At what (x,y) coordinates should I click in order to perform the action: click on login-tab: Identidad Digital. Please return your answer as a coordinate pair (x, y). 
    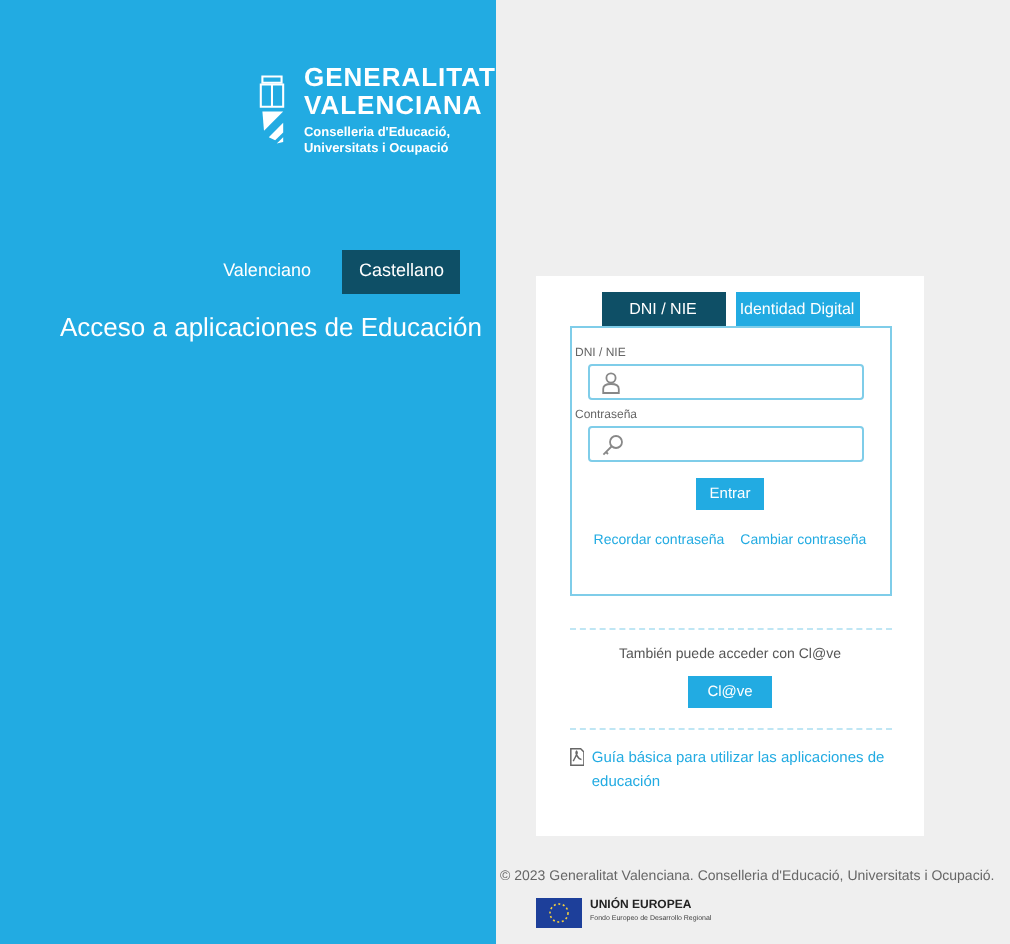
    Looking at the image, I should click on (797, 309).